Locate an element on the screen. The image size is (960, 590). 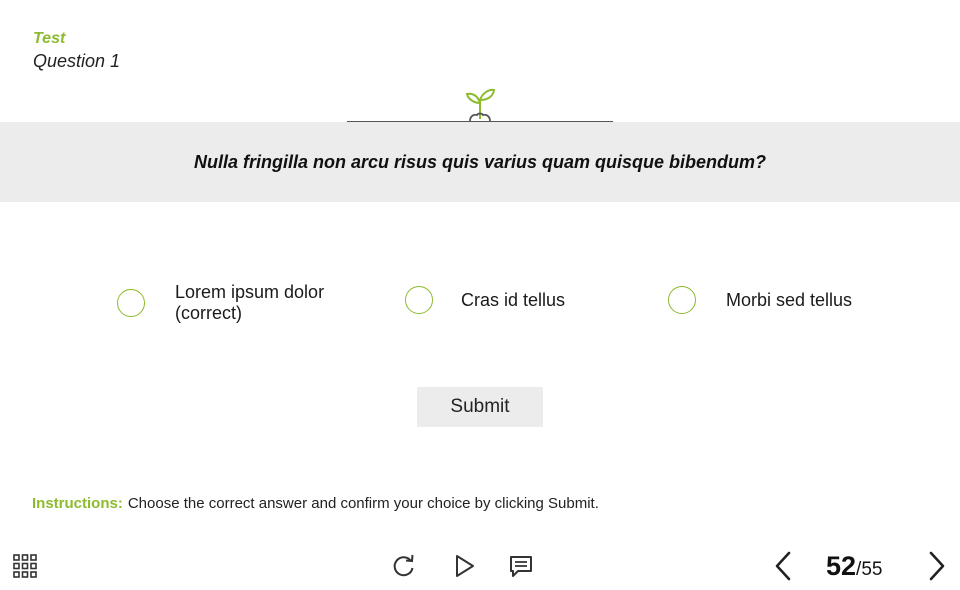
option-label: Morbi sed tellus is located at coordinates (789, 299).